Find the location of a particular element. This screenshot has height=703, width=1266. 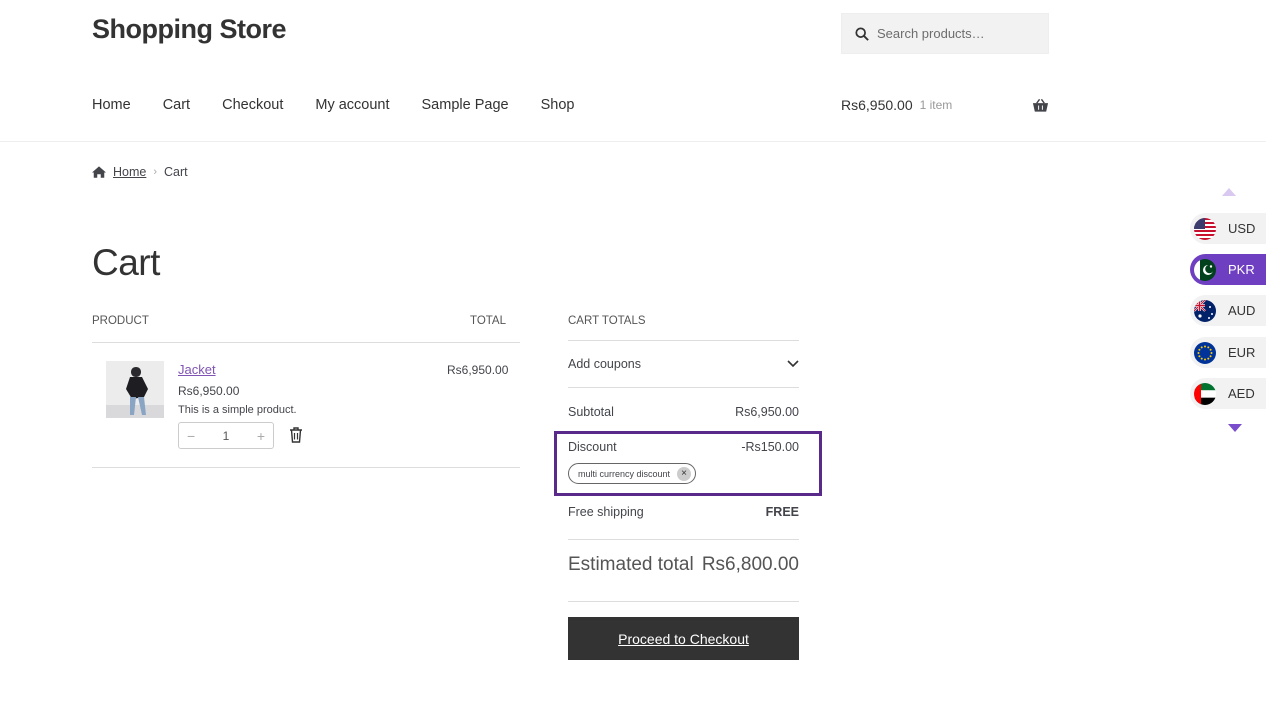

product-price: Rs6,950.00 is located at coordinates (209, 391).